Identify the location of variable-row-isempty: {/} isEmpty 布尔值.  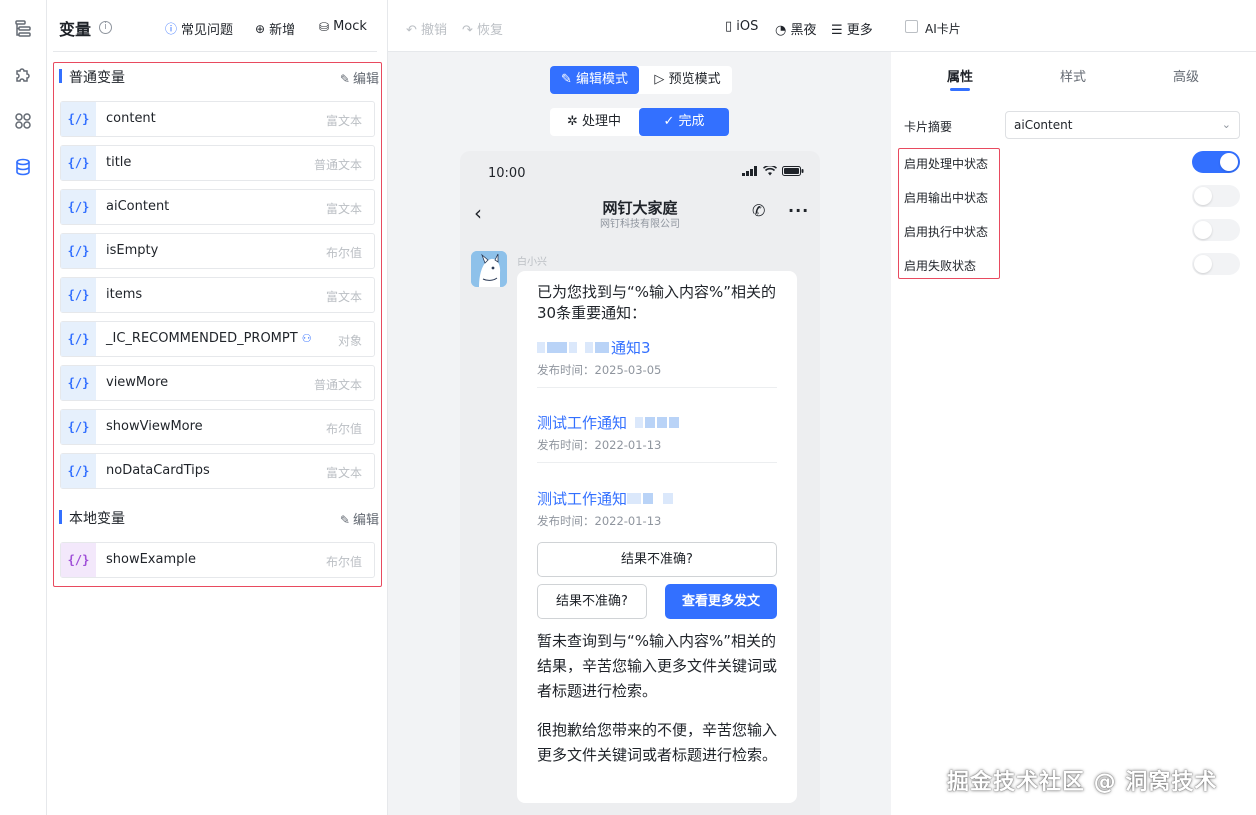
(217, 251).